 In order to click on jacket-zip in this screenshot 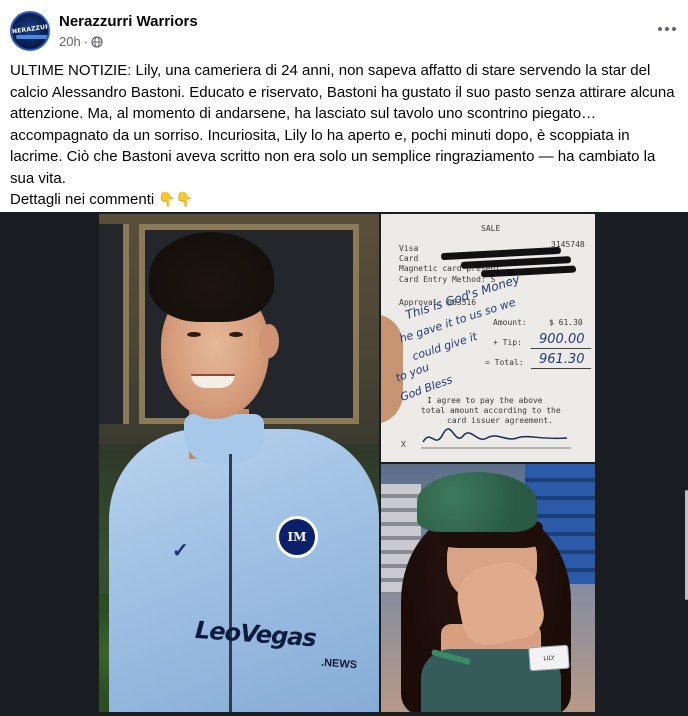, I will do `click(230, 583)`.